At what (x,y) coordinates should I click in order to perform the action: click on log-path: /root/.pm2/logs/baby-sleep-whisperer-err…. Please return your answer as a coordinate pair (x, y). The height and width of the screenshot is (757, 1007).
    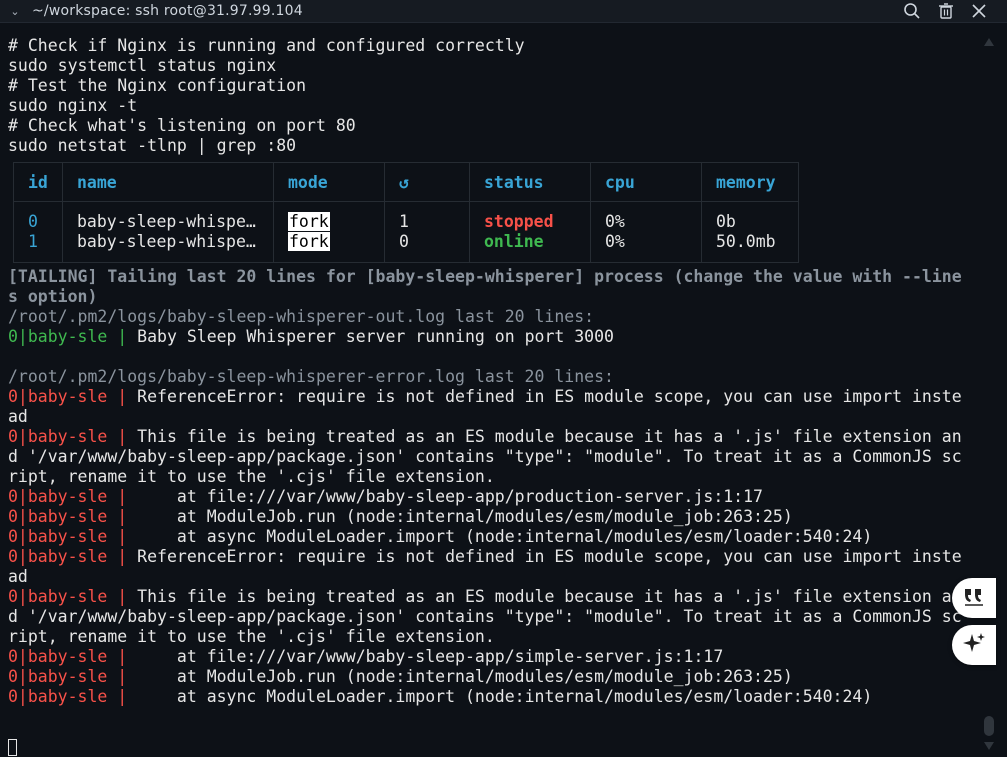
    Looking at the image, I should click on (311, 376).